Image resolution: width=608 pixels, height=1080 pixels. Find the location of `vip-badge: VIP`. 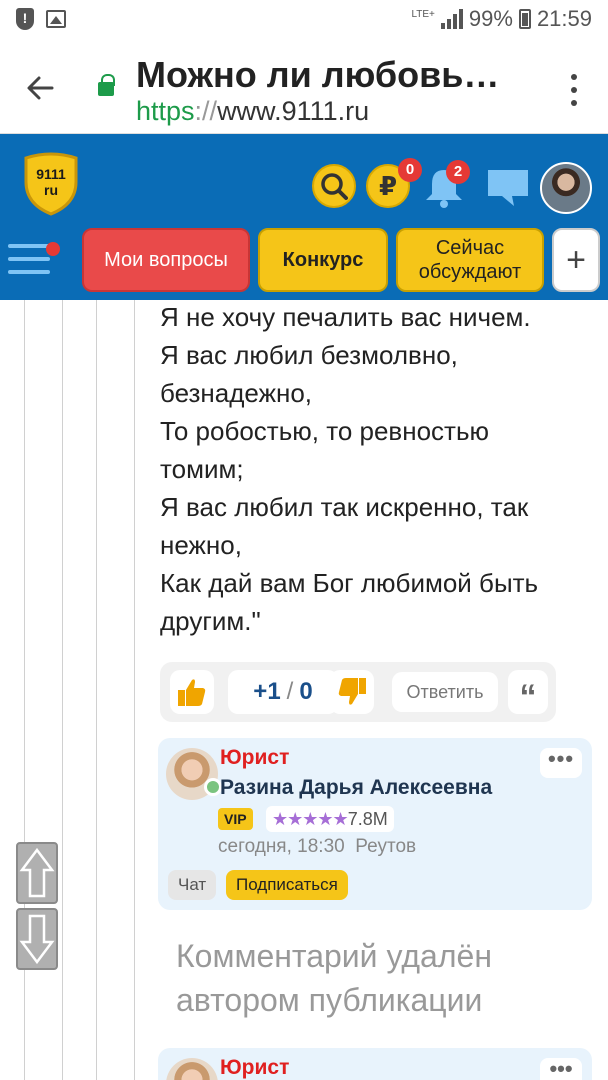

vip-badge: VIP is located at coordinates (235, 819).